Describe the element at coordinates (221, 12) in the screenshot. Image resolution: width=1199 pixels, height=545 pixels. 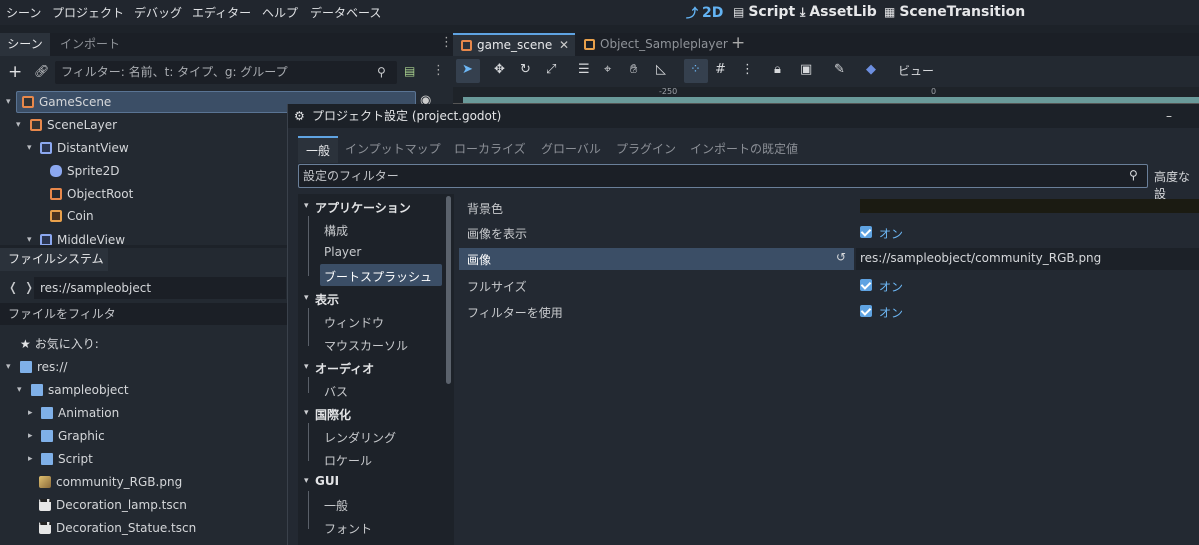
I see `menu-editor: エディター` at that location.